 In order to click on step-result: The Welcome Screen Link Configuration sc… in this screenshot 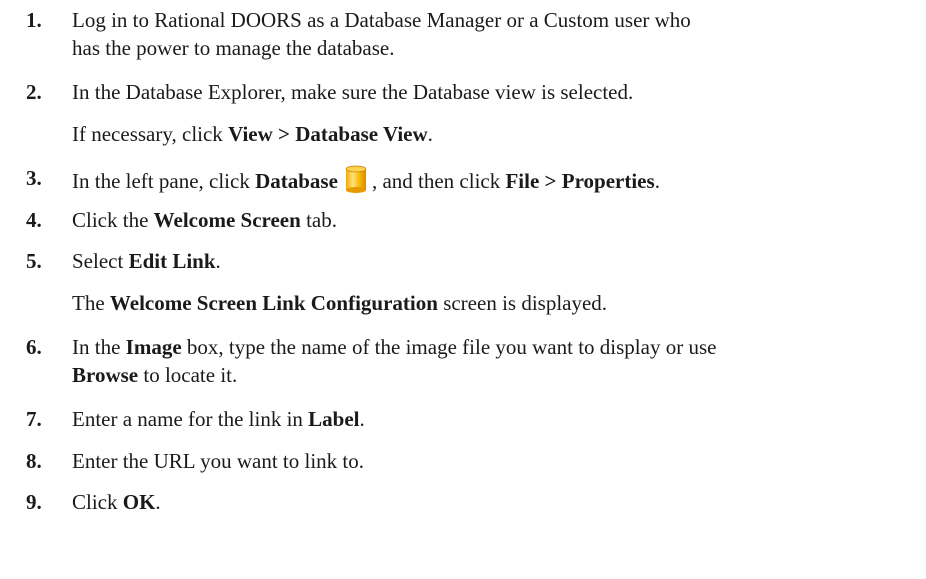, I will do `click(489, 303)`.